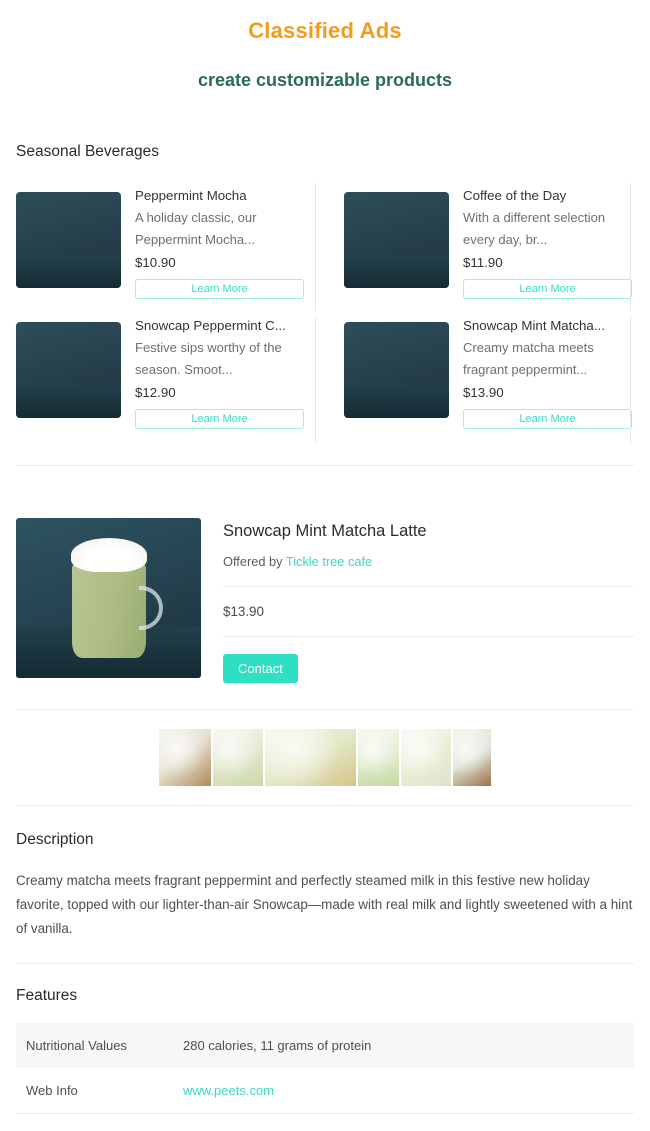  I want to click on offered-by-label: Offered by, so click(253, 561).